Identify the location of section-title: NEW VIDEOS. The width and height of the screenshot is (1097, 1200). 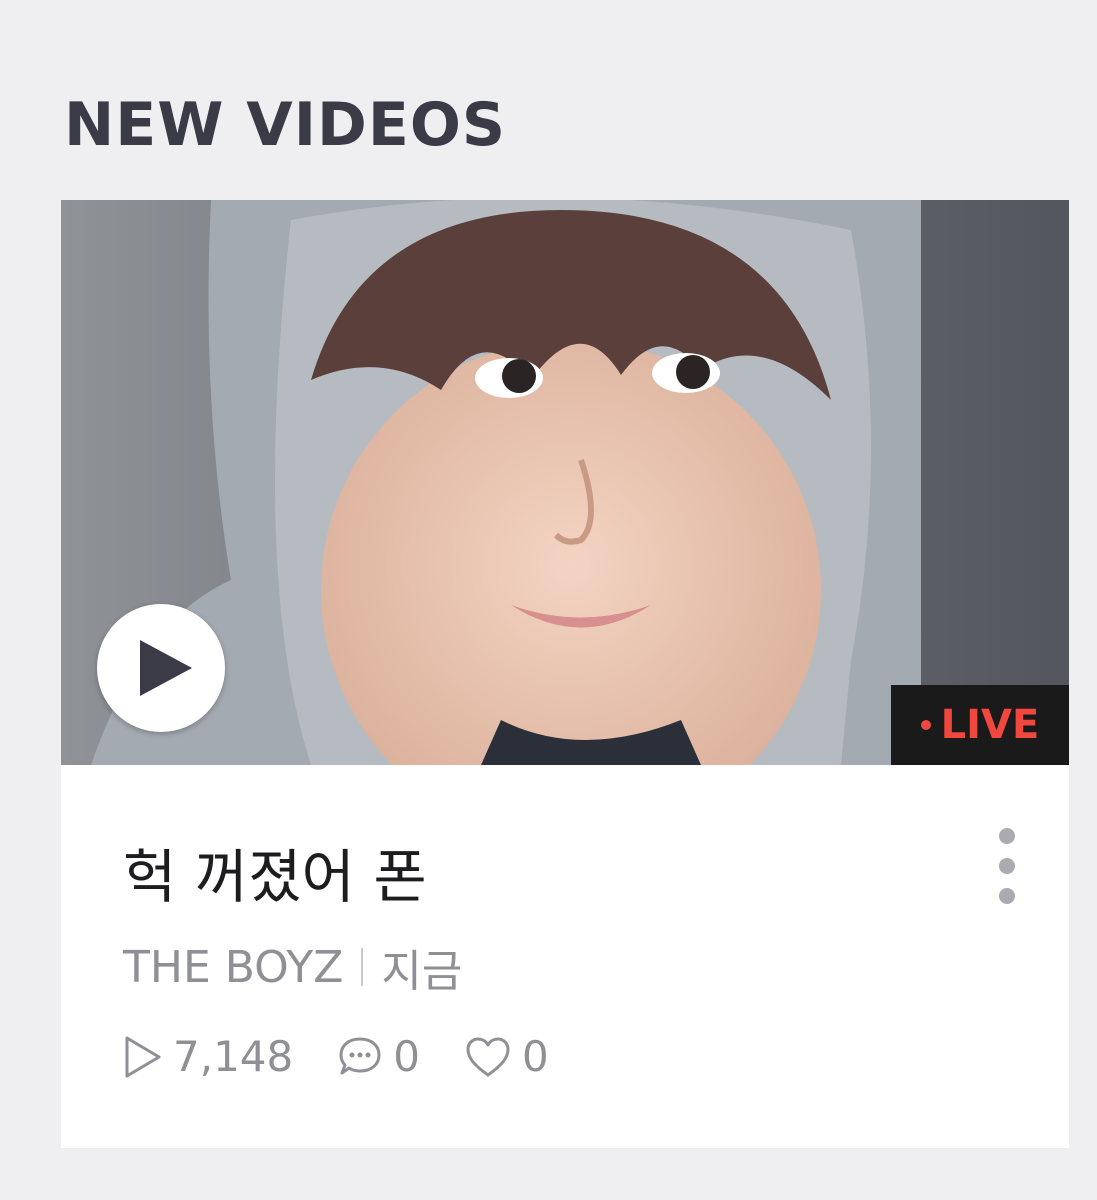
(285, 125).